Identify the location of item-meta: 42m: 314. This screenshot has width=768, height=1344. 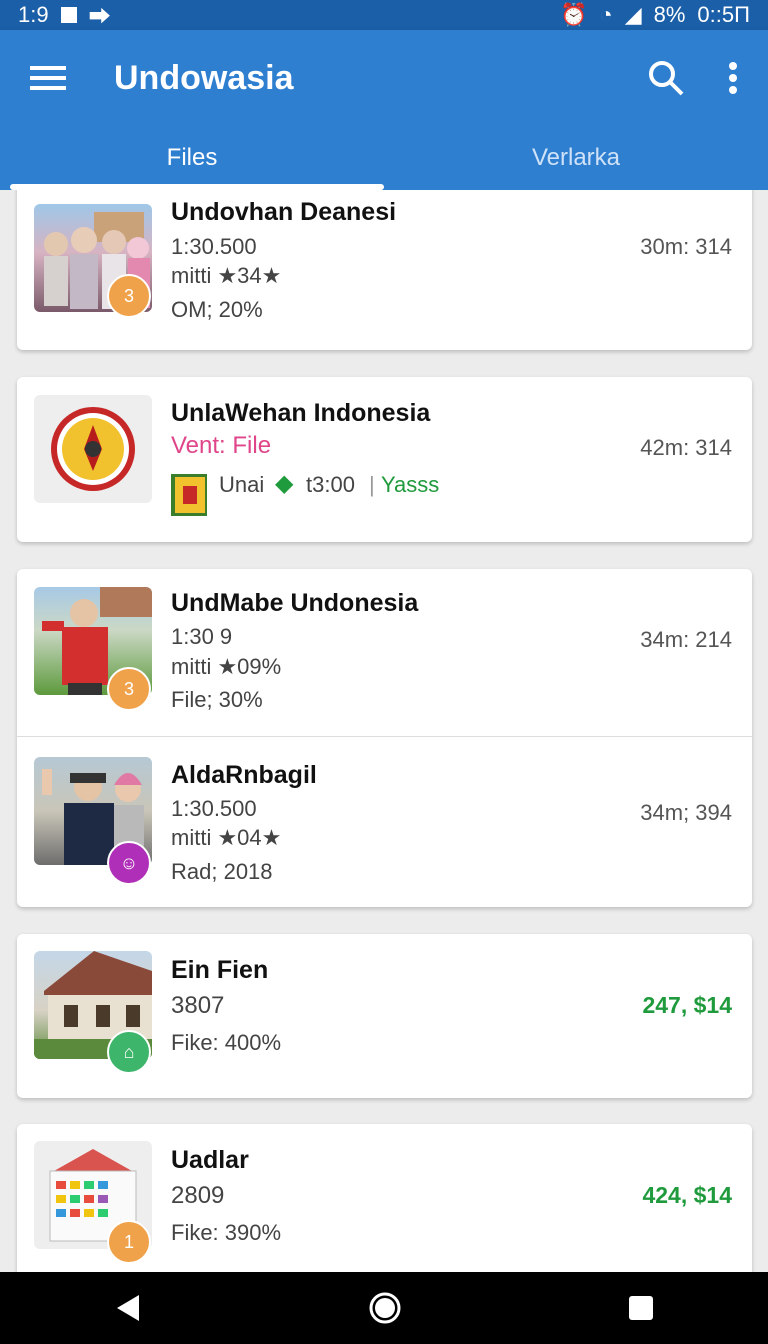
(686, 447).